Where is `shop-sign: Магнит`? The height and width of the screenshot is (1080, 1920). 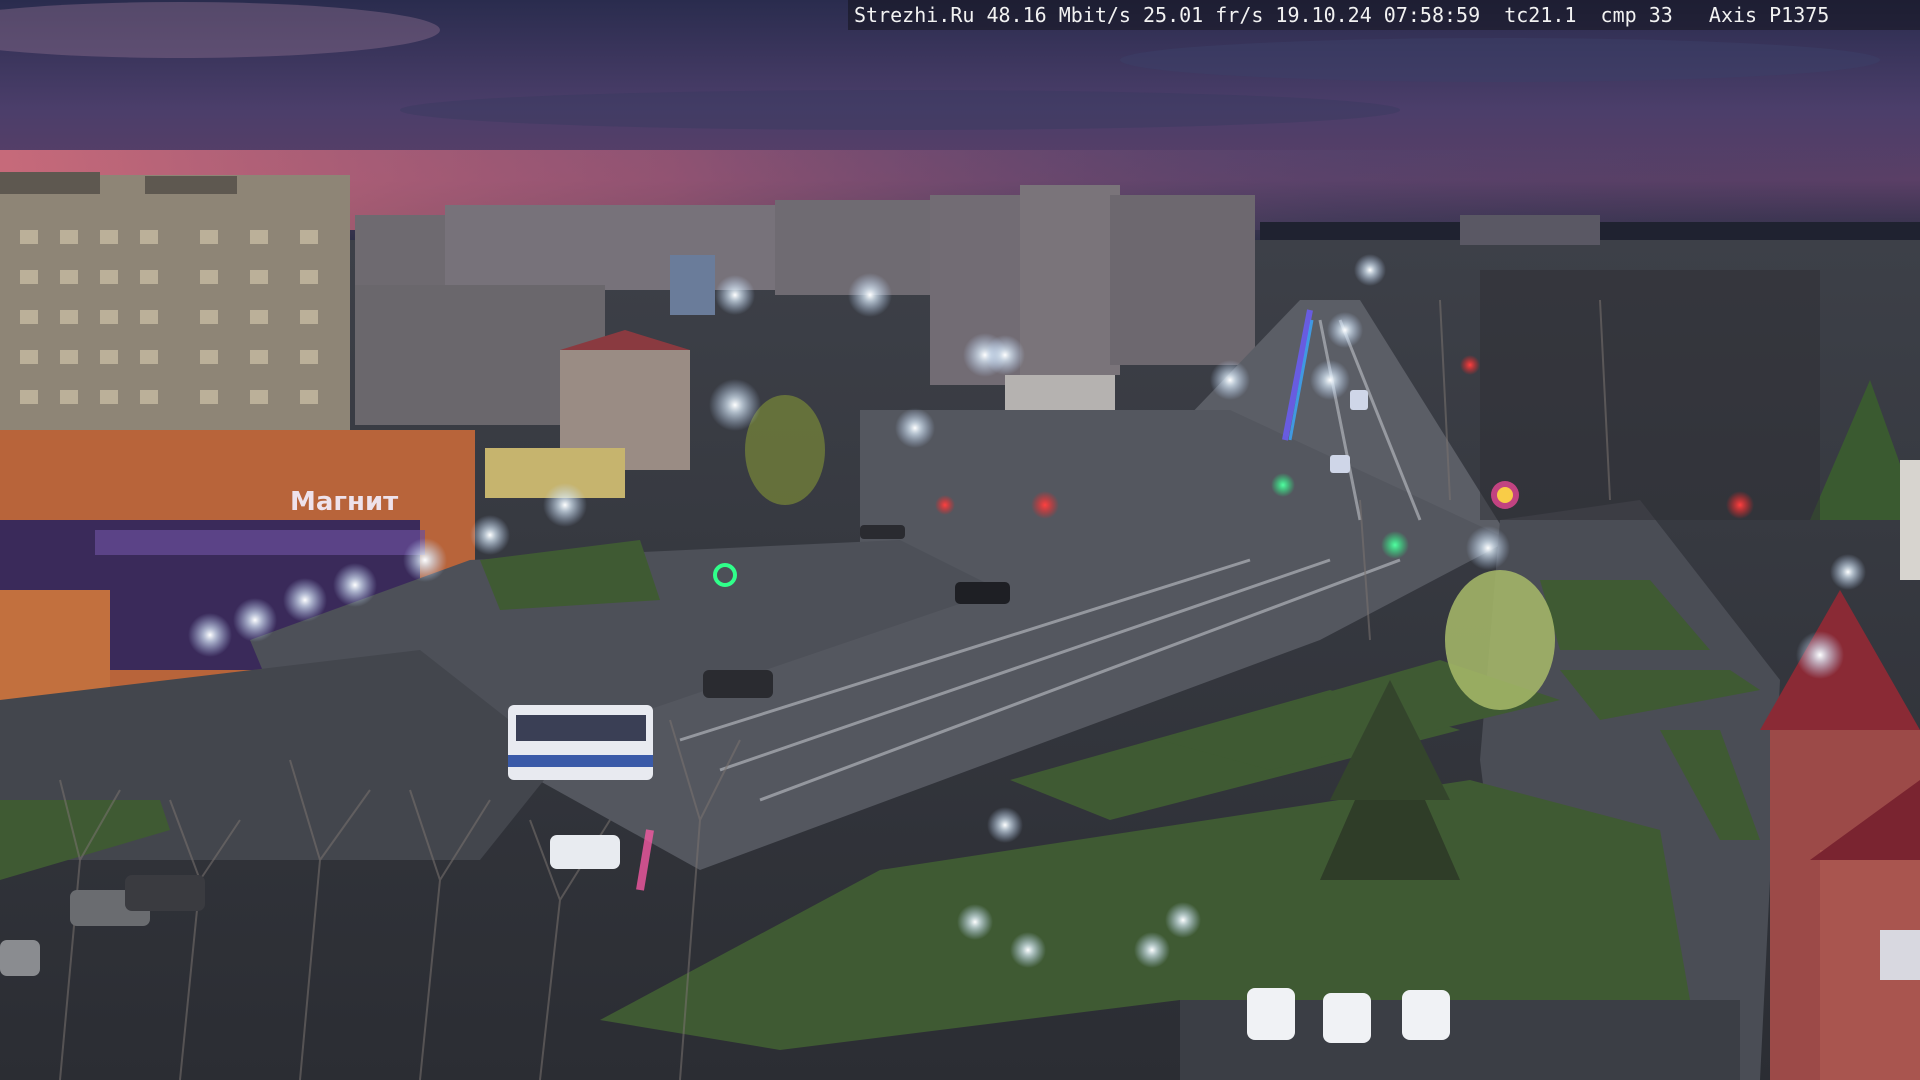 shop-sign: Магнит is located at coordinates (344, 502).